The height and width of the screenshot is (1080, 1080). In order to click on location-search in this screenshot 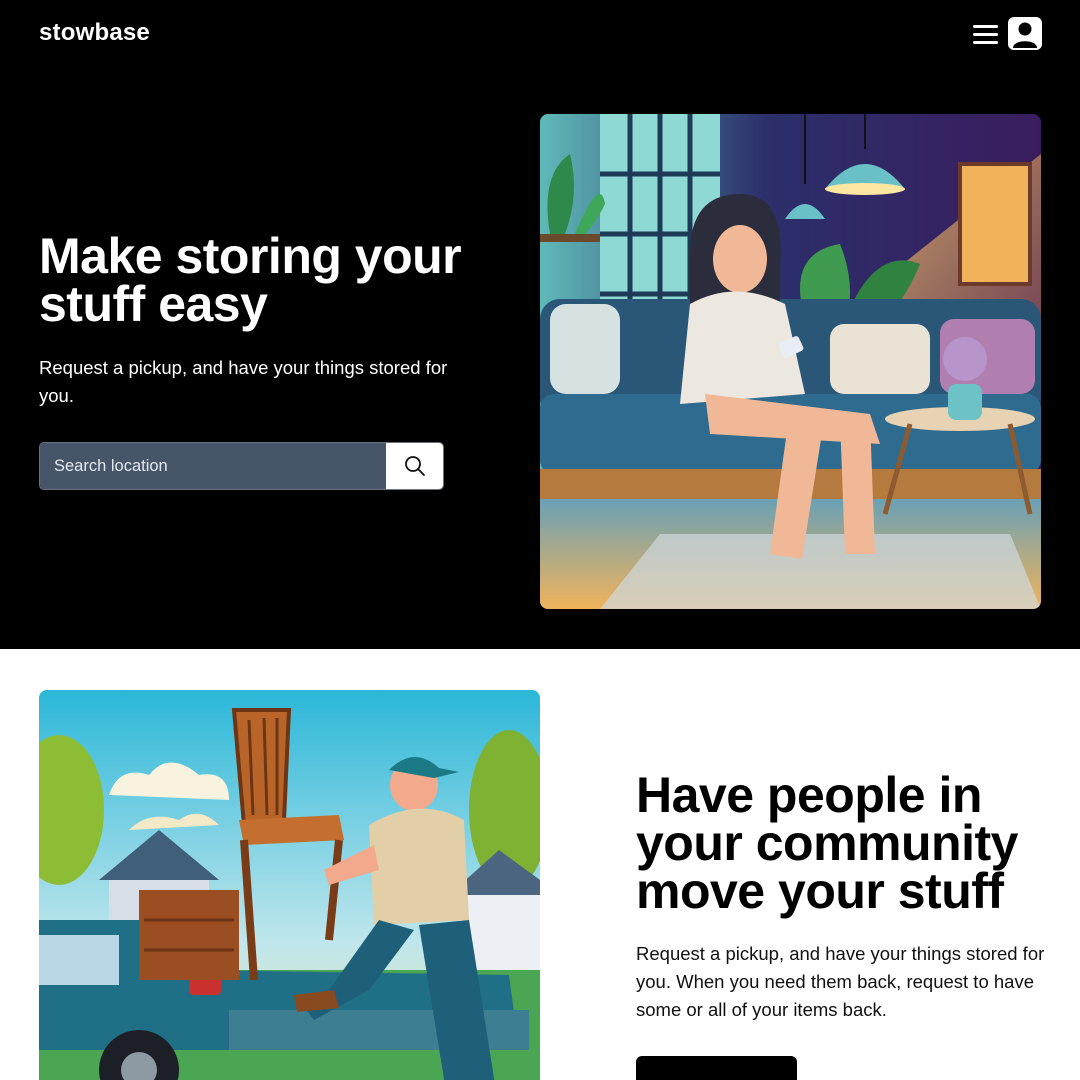, I will do `click(241, 466)`.